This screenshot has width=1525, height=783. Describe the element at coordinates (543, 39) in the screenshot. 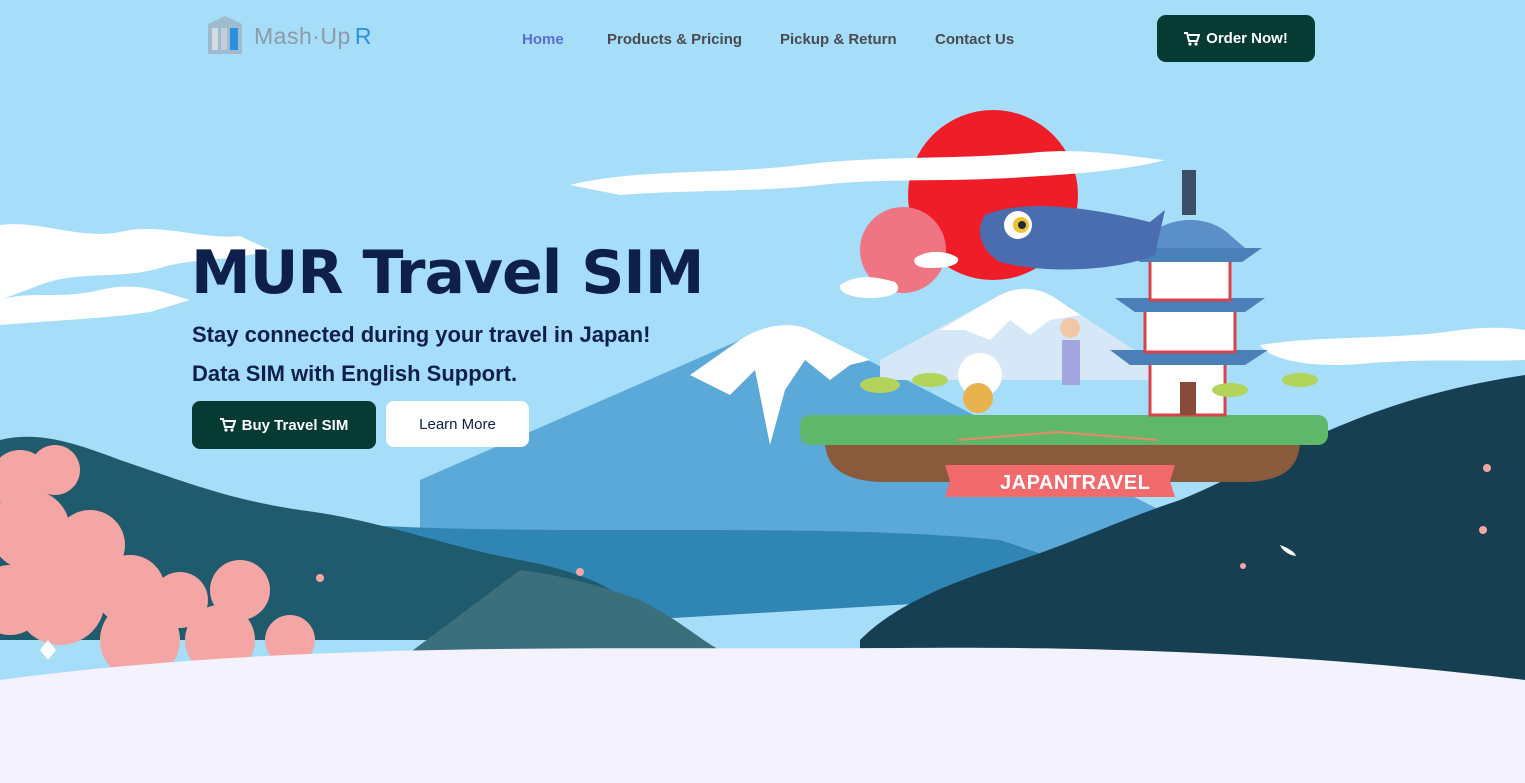

I see `nav-home: Home` at that location.